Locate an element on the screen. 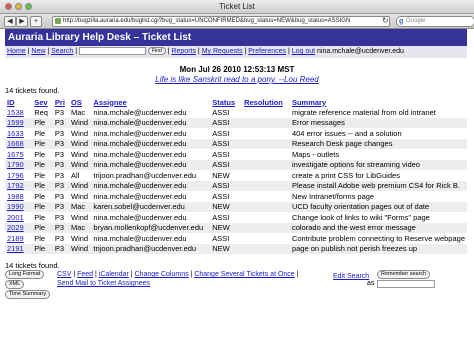  cell-os: Mac is located at coordinates (78, 112).